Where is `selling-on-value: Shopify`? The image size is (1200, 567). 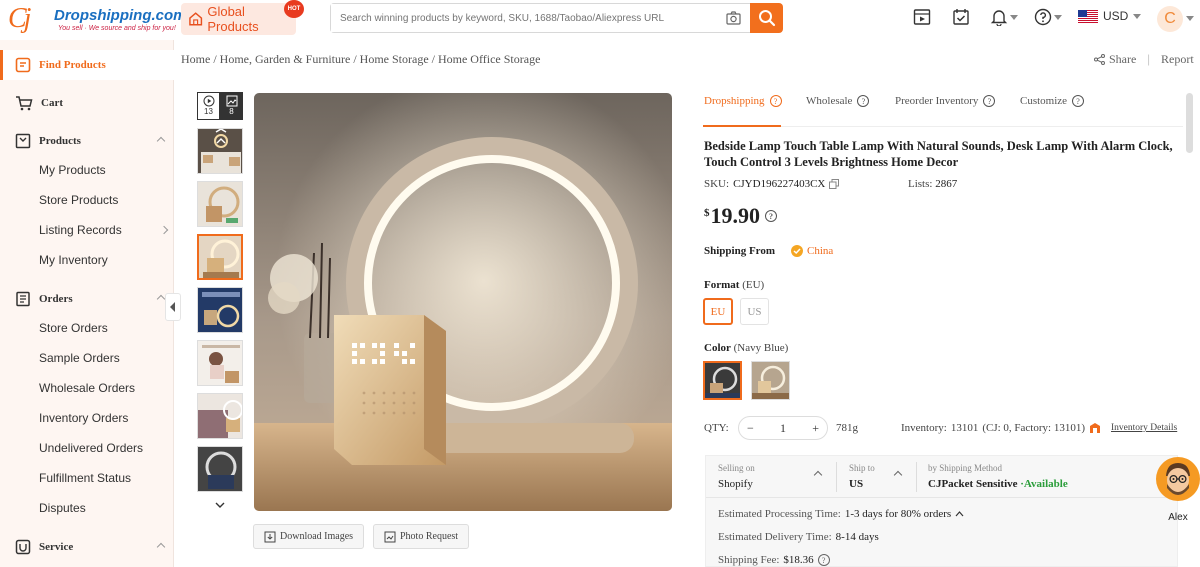 selling-on-value: Shopify is located at coordinates (735, 484).